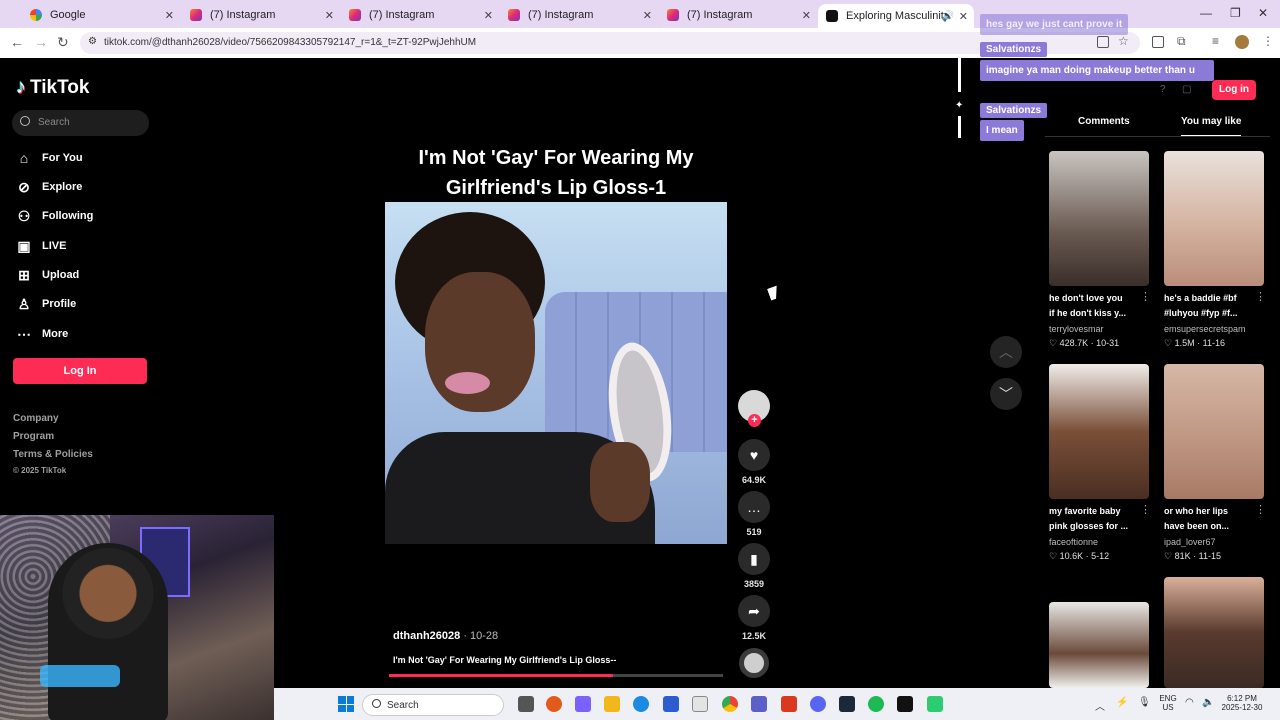  What do you see at coordinates (1242, 703) in the screenshot?
I see `clock: 6:12 PM 2025-12-30` at bounding box center [1242, 703].